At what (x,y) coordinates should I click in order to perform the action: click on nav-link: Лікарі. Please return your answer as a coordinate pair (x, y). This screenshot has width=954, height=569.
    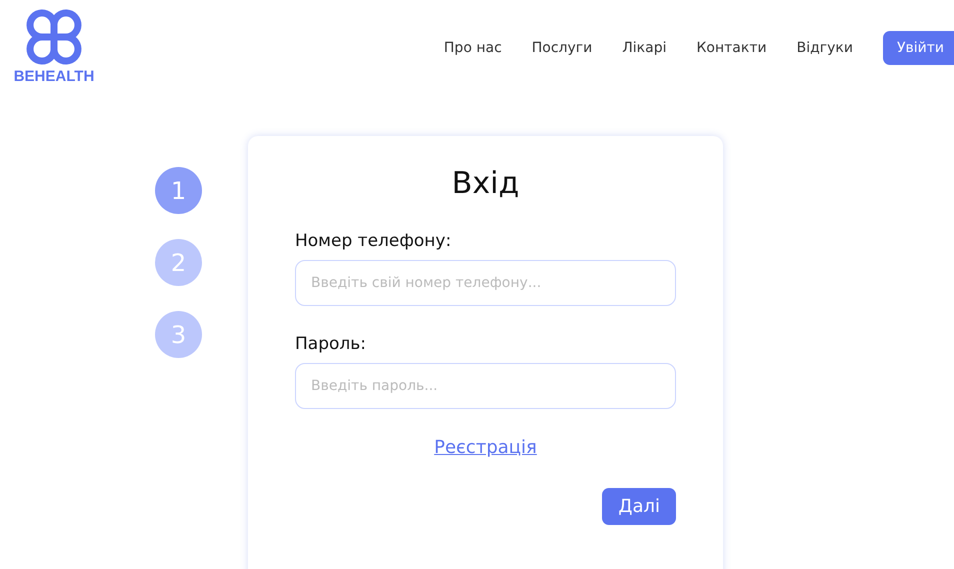
    Looking at the image, I should click on (644, 48).